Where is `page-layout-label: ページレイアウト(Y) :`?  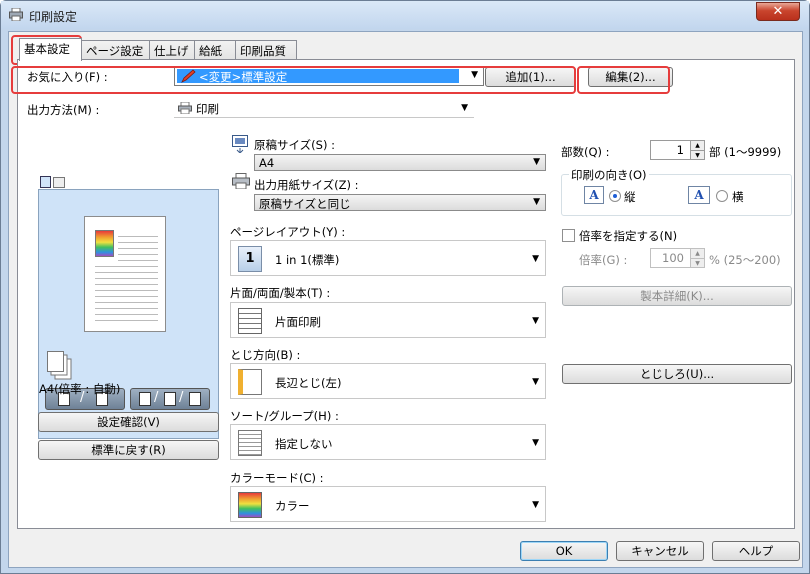 page-layout-label: ページレイアウト(Y) : is located at coordinates (288, 232).